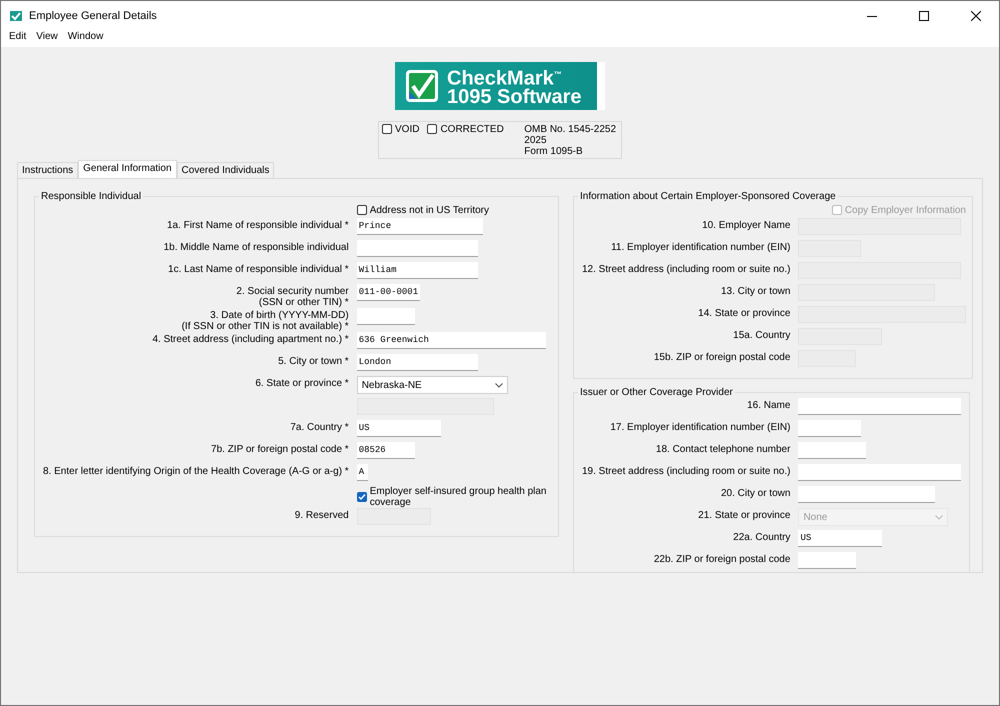  Describe the element at coordinates (388, 292) in the screenshot. I see `text-field: 011-00-0001` at that location.